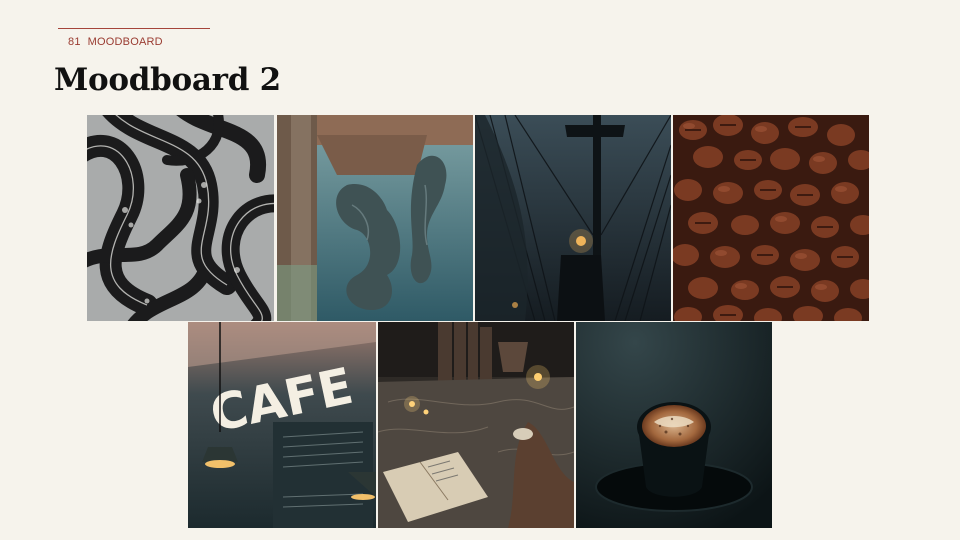  What do you see at coordinates (375, 218) in the screenshot?
I see `moodboard-image-seahorse` at bounding box center [375, 218].